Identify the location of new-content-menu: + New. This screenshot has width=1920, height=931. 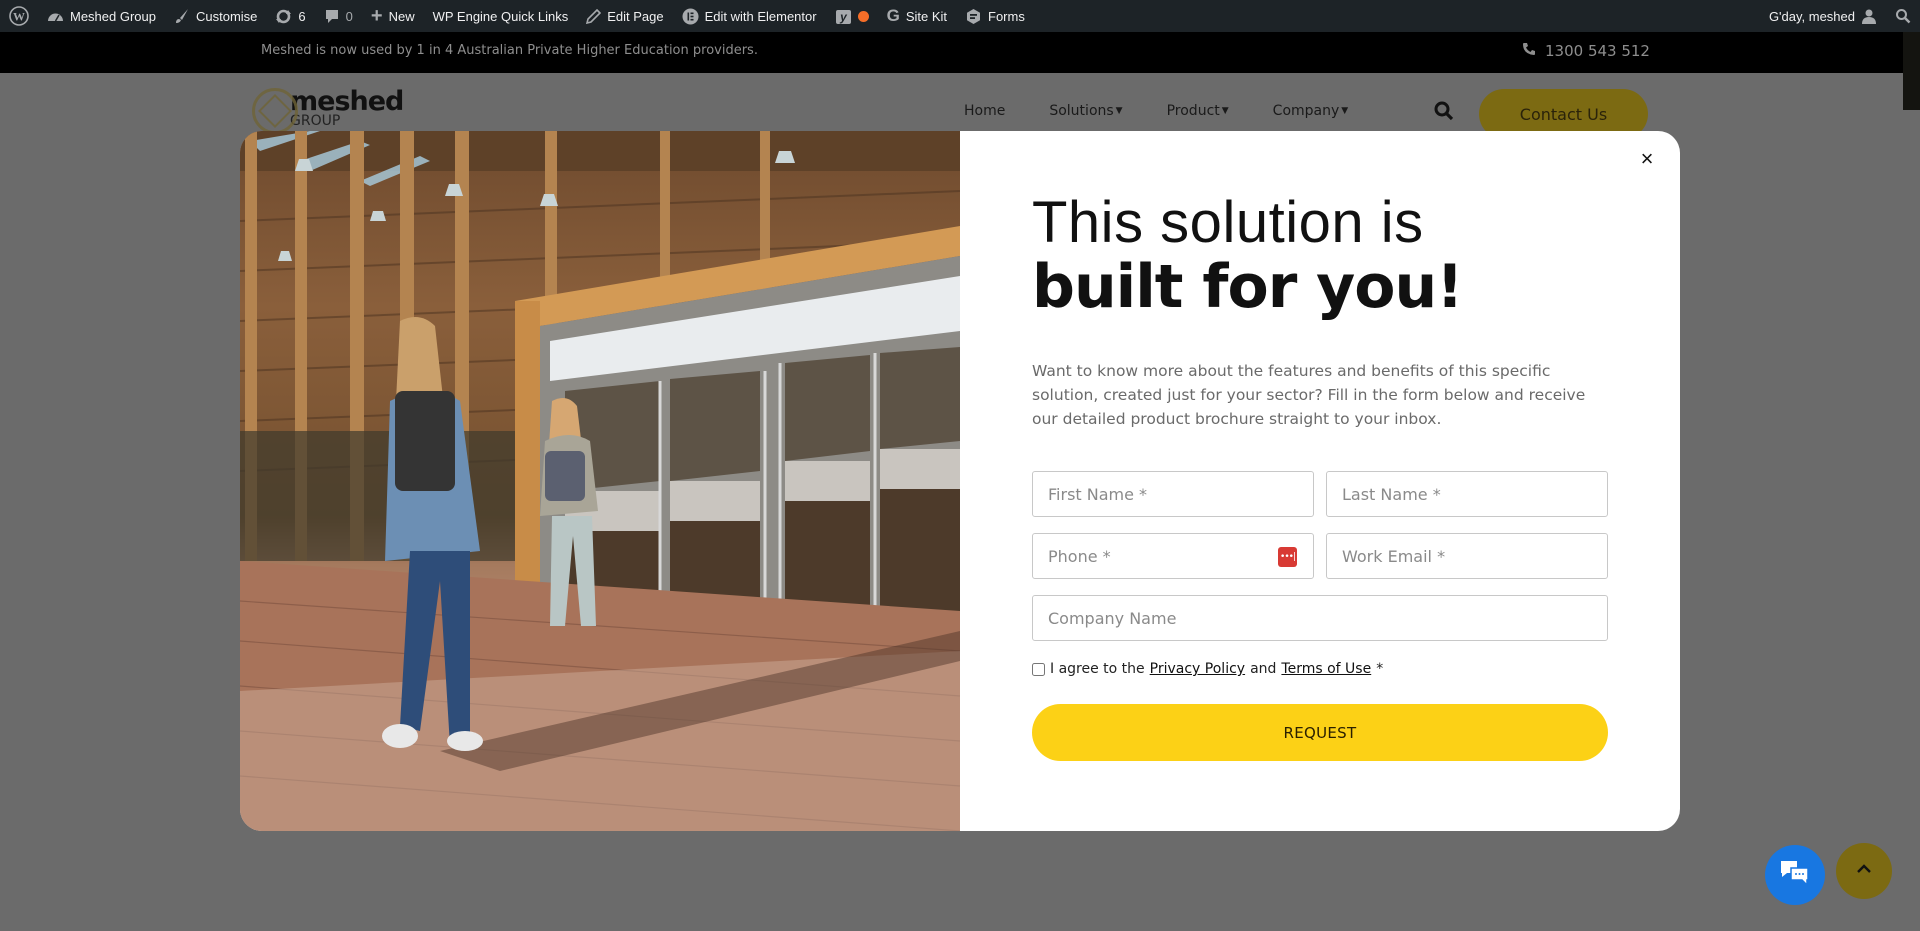
(393, 16).